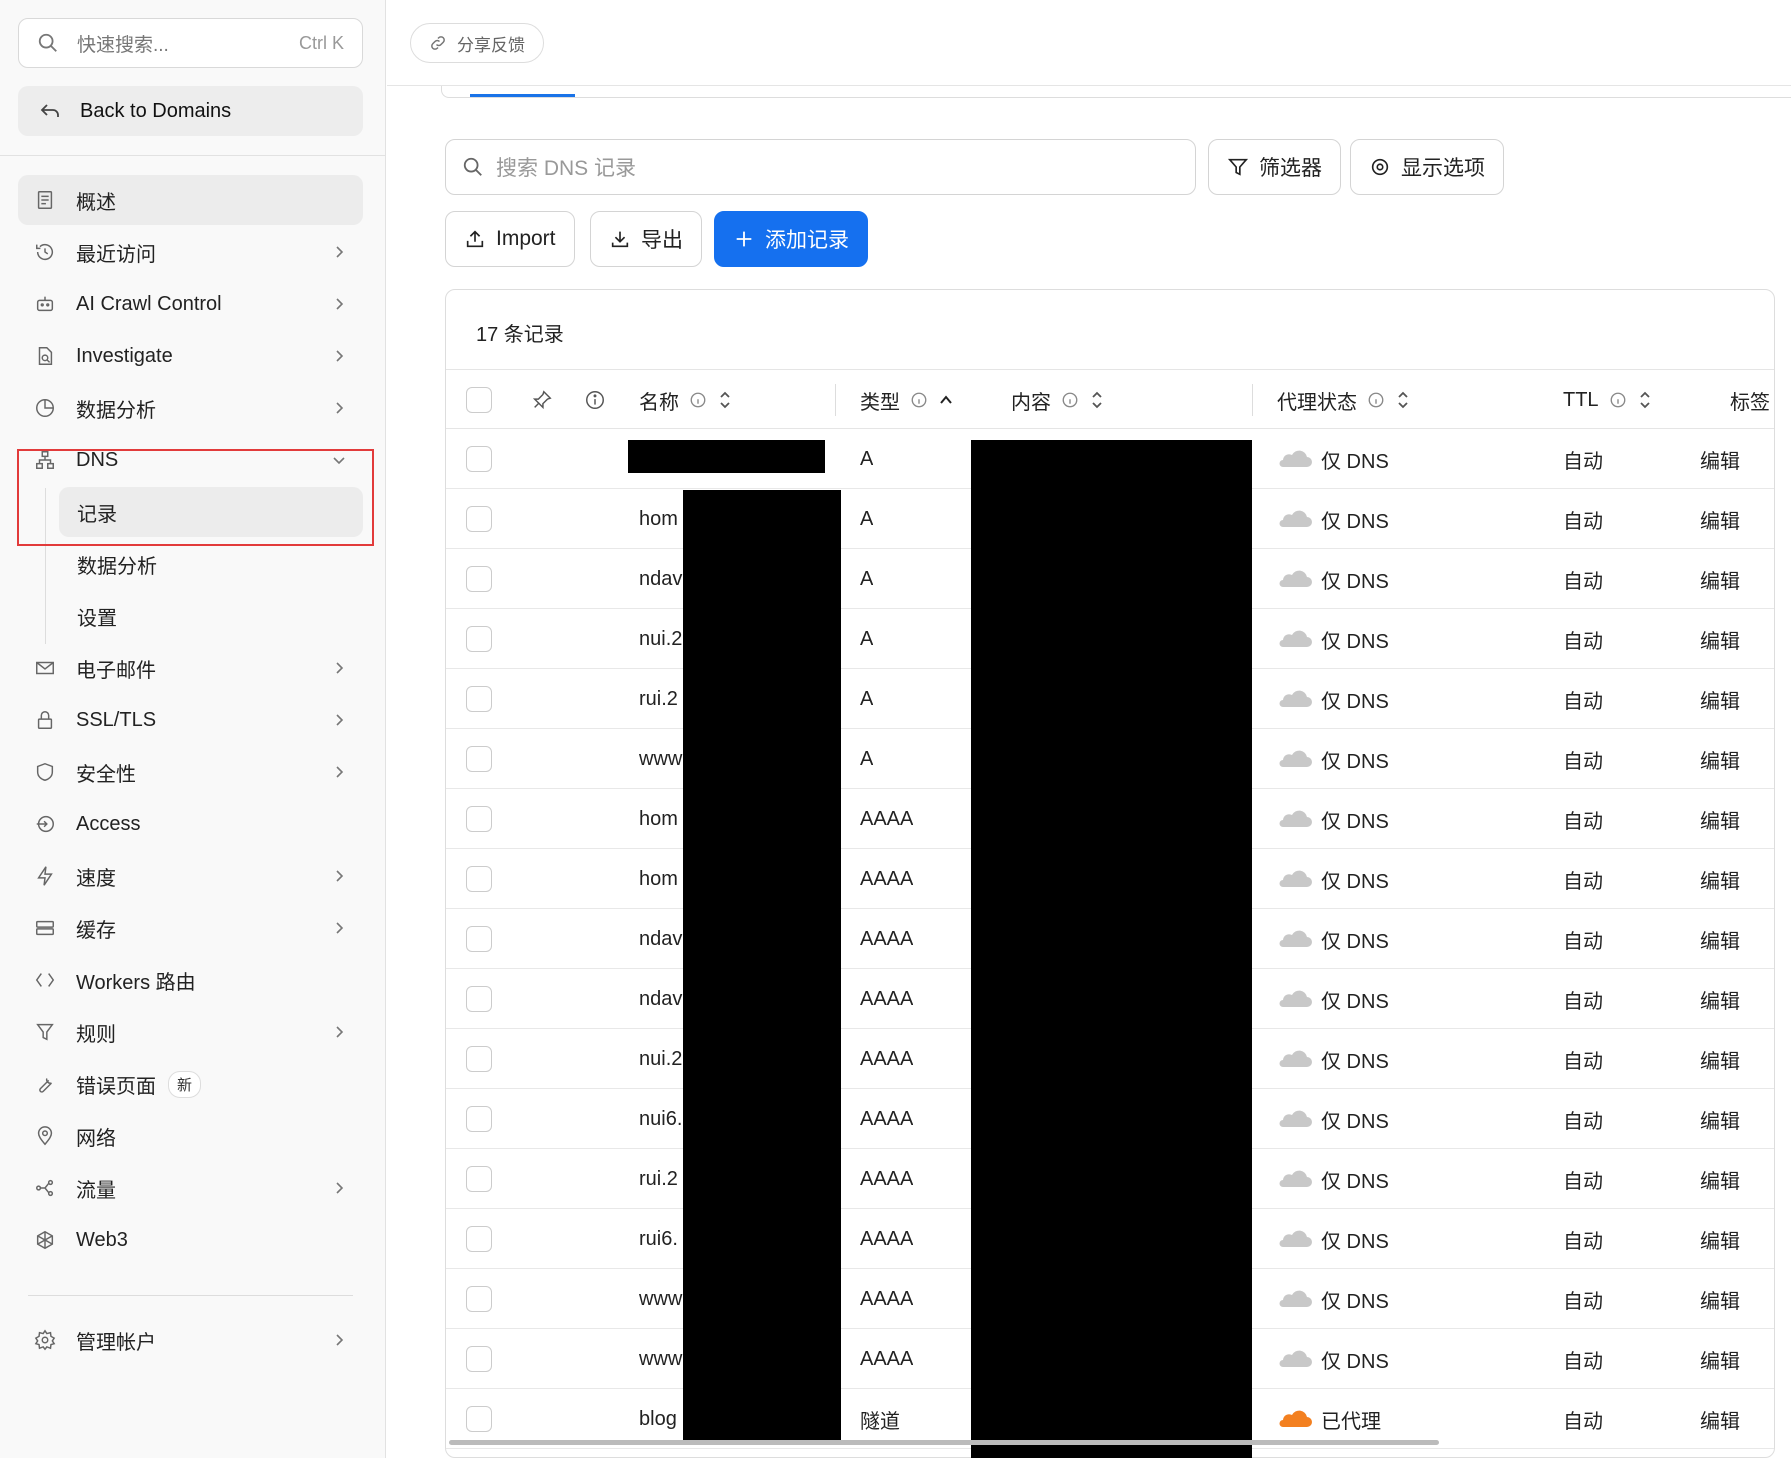 The height and width of the screenshot is (1458, 1791). I want to click on sidebar-item-label: 安全性, so click(106, 774).